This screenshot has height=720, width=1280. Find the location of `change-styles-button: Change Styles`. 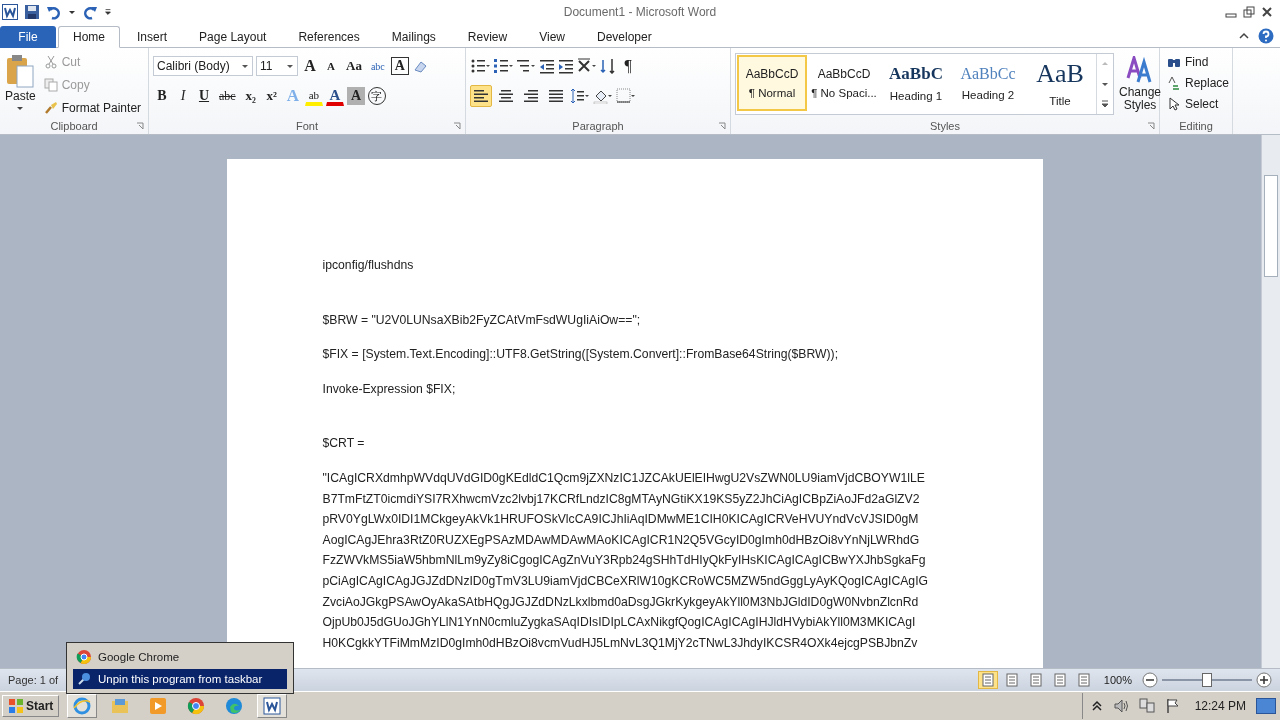

change-styles-button: Change Styles is located at coordinates (1140, 84).